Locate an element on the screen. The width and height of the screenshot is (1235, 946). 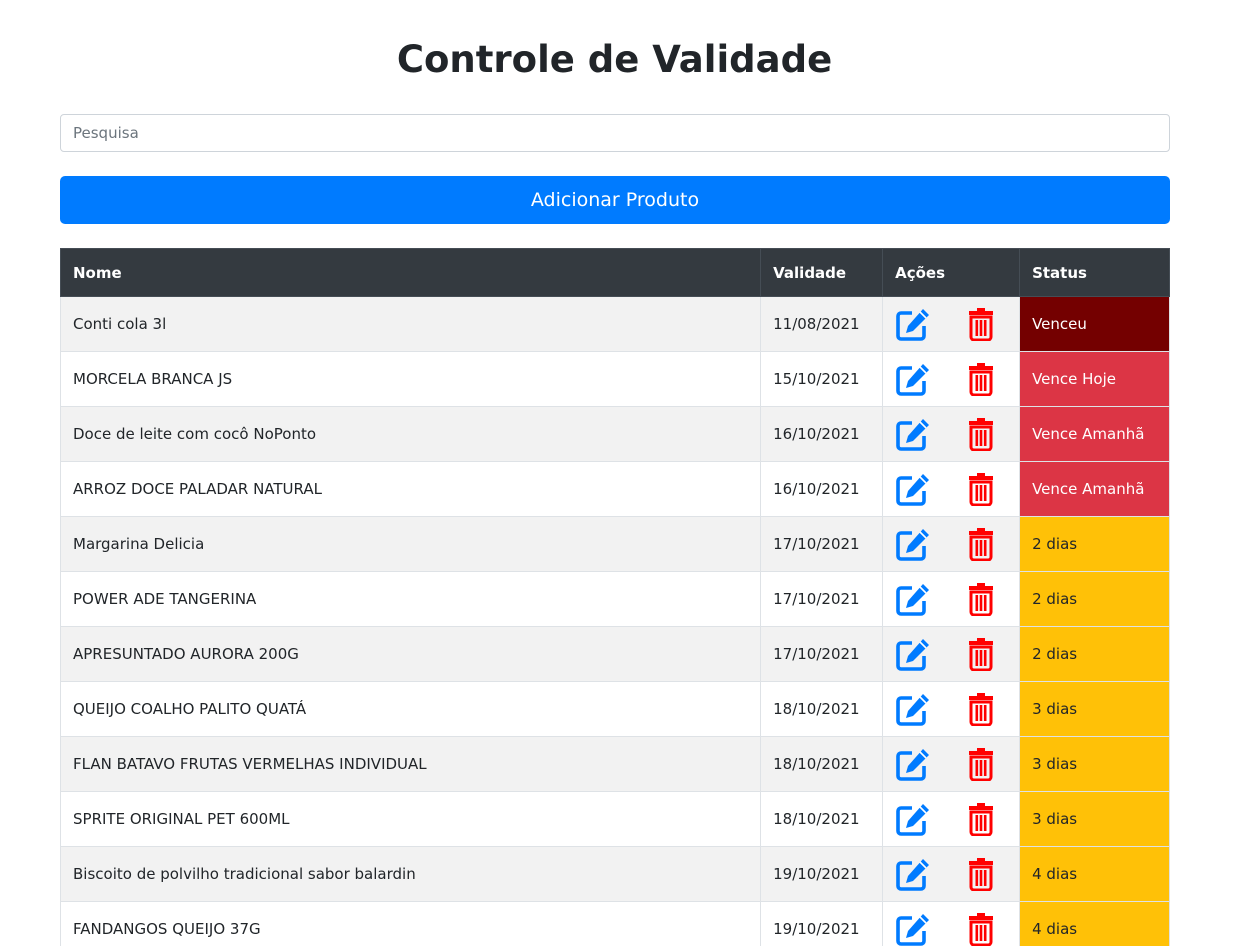
table-header-row: Nome Validade Ações Status is located at coordinates (614, 272).